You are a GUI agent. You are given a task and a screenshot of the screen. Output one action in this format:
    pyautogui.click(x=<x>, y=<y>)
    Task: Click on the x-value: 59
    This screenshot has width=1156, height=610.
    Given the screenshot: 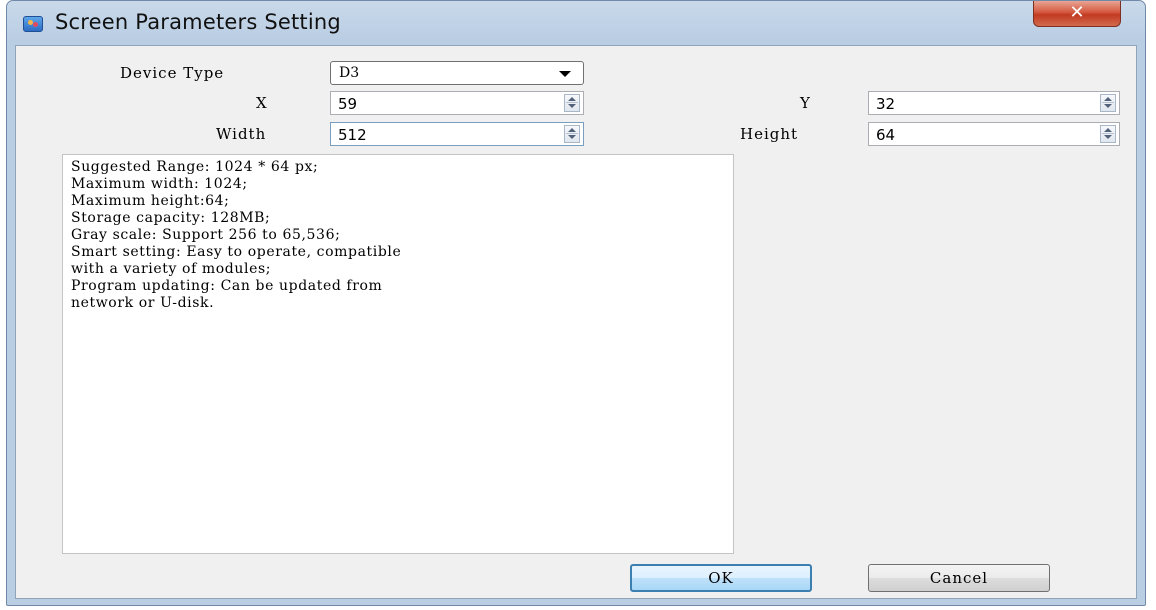 What is the action you would take?
    pyautogui.click(x=347, y=104)
    